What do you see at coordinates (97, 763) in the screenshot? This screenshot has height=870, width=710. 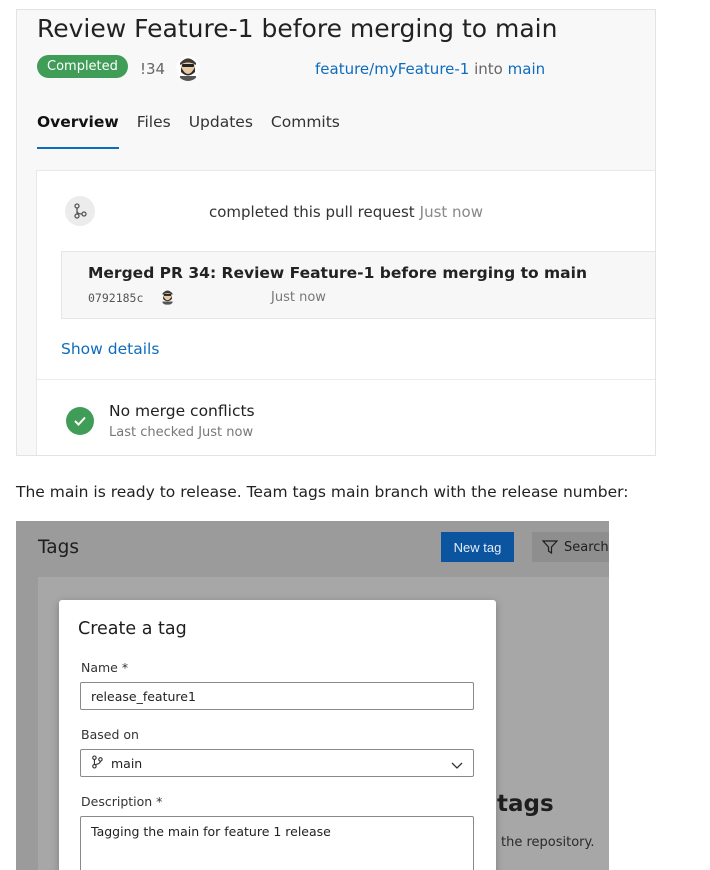 I see `branch-icon` at bounding box center [97, 763].